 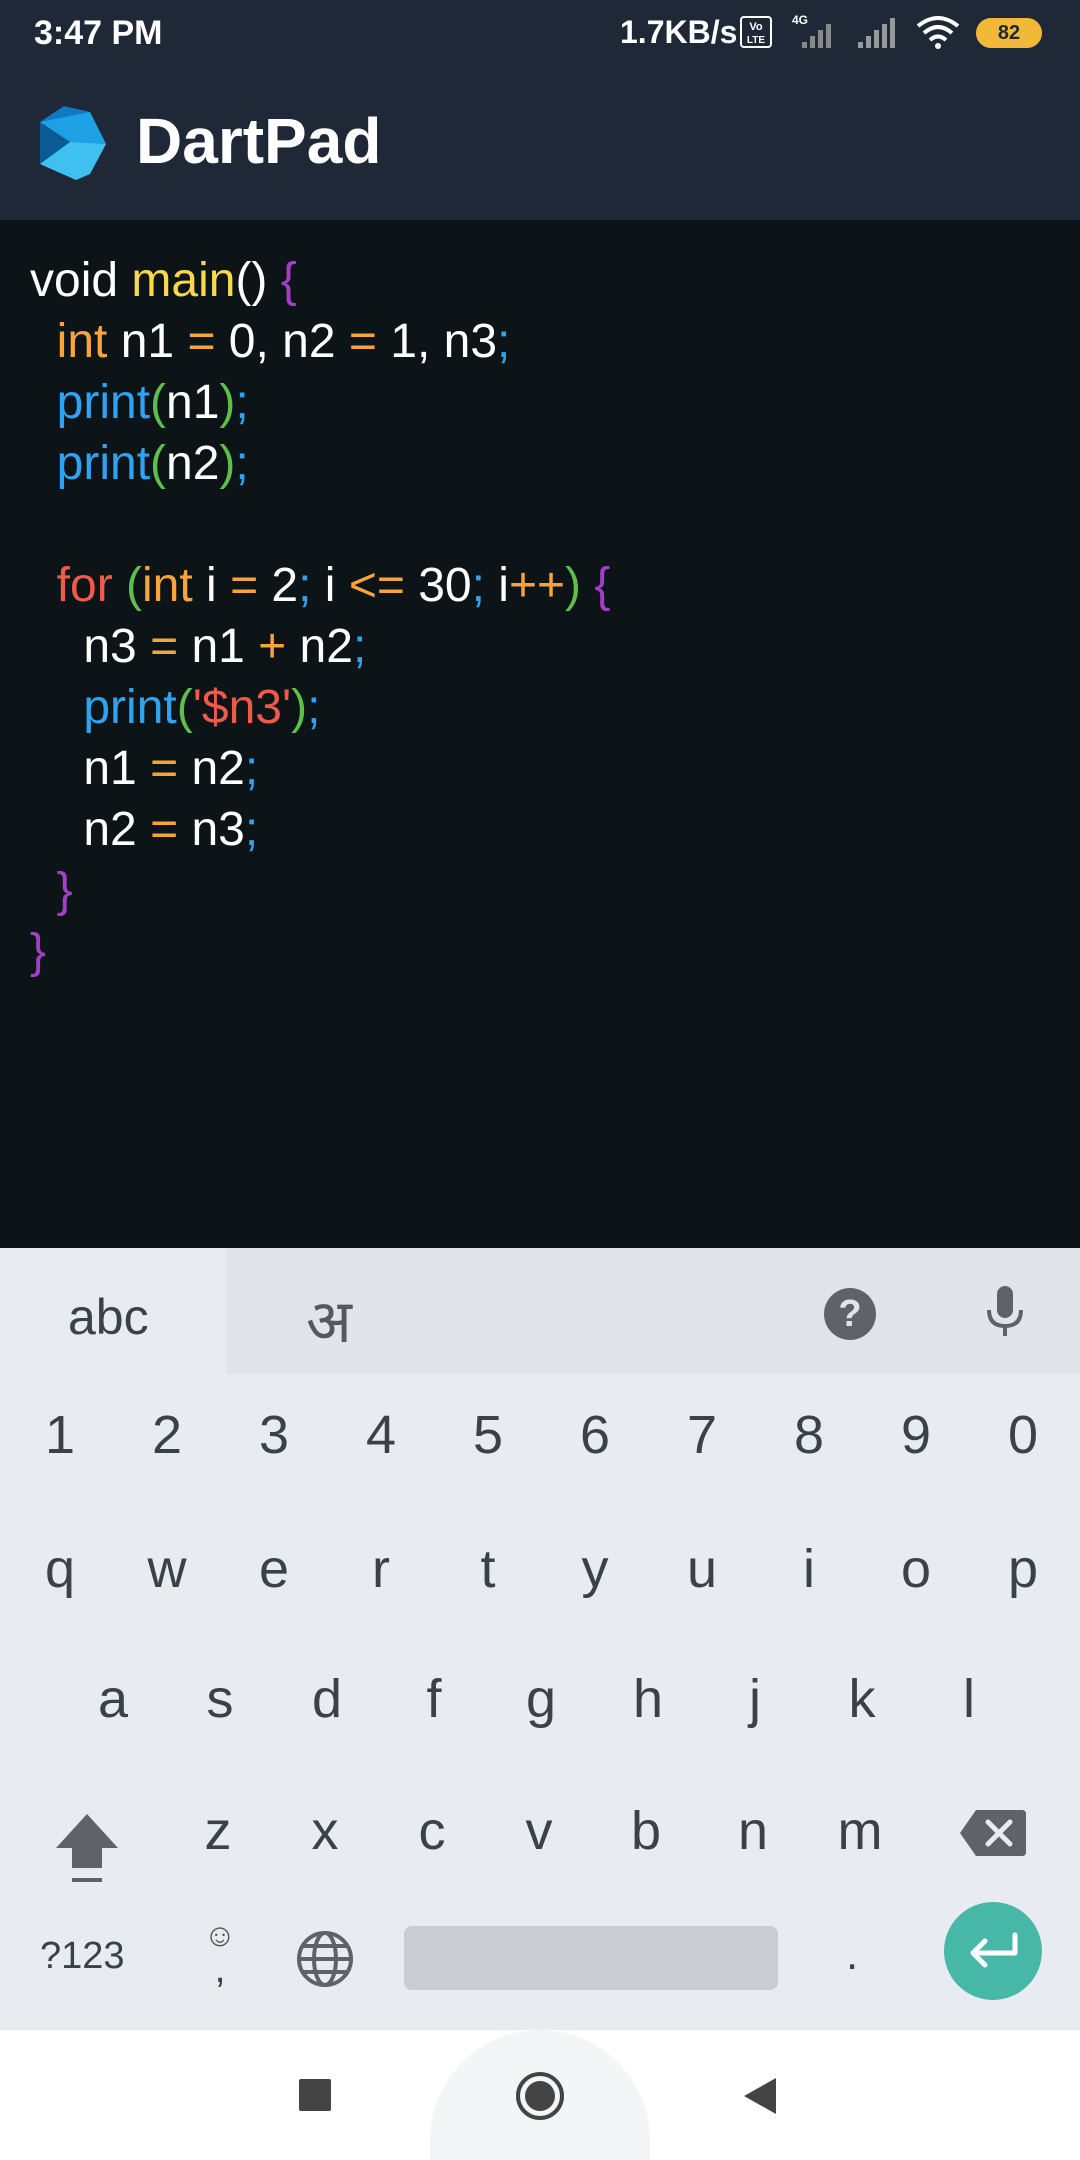 What do you see at coordinates (800, 20) in the screenshot?
I see `svg-text: 4G` at bounding box center [800, 20].